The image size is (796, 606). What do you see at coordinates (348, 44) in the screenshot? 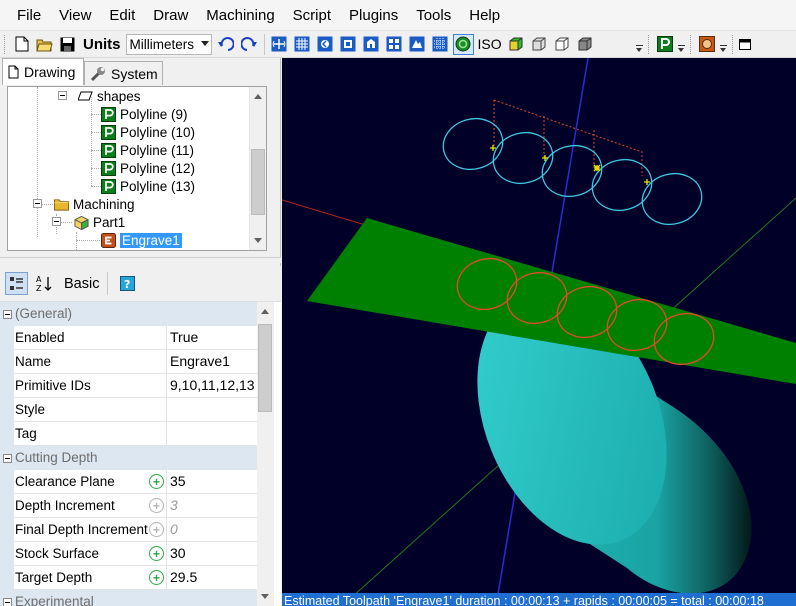
I see `view-top-icon` at bounding box center [348, 44].